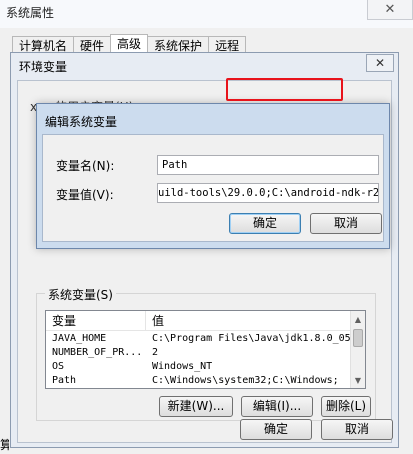  I want to click on table-row: NUMBER_OF_PR... 2, so click(199, 353).